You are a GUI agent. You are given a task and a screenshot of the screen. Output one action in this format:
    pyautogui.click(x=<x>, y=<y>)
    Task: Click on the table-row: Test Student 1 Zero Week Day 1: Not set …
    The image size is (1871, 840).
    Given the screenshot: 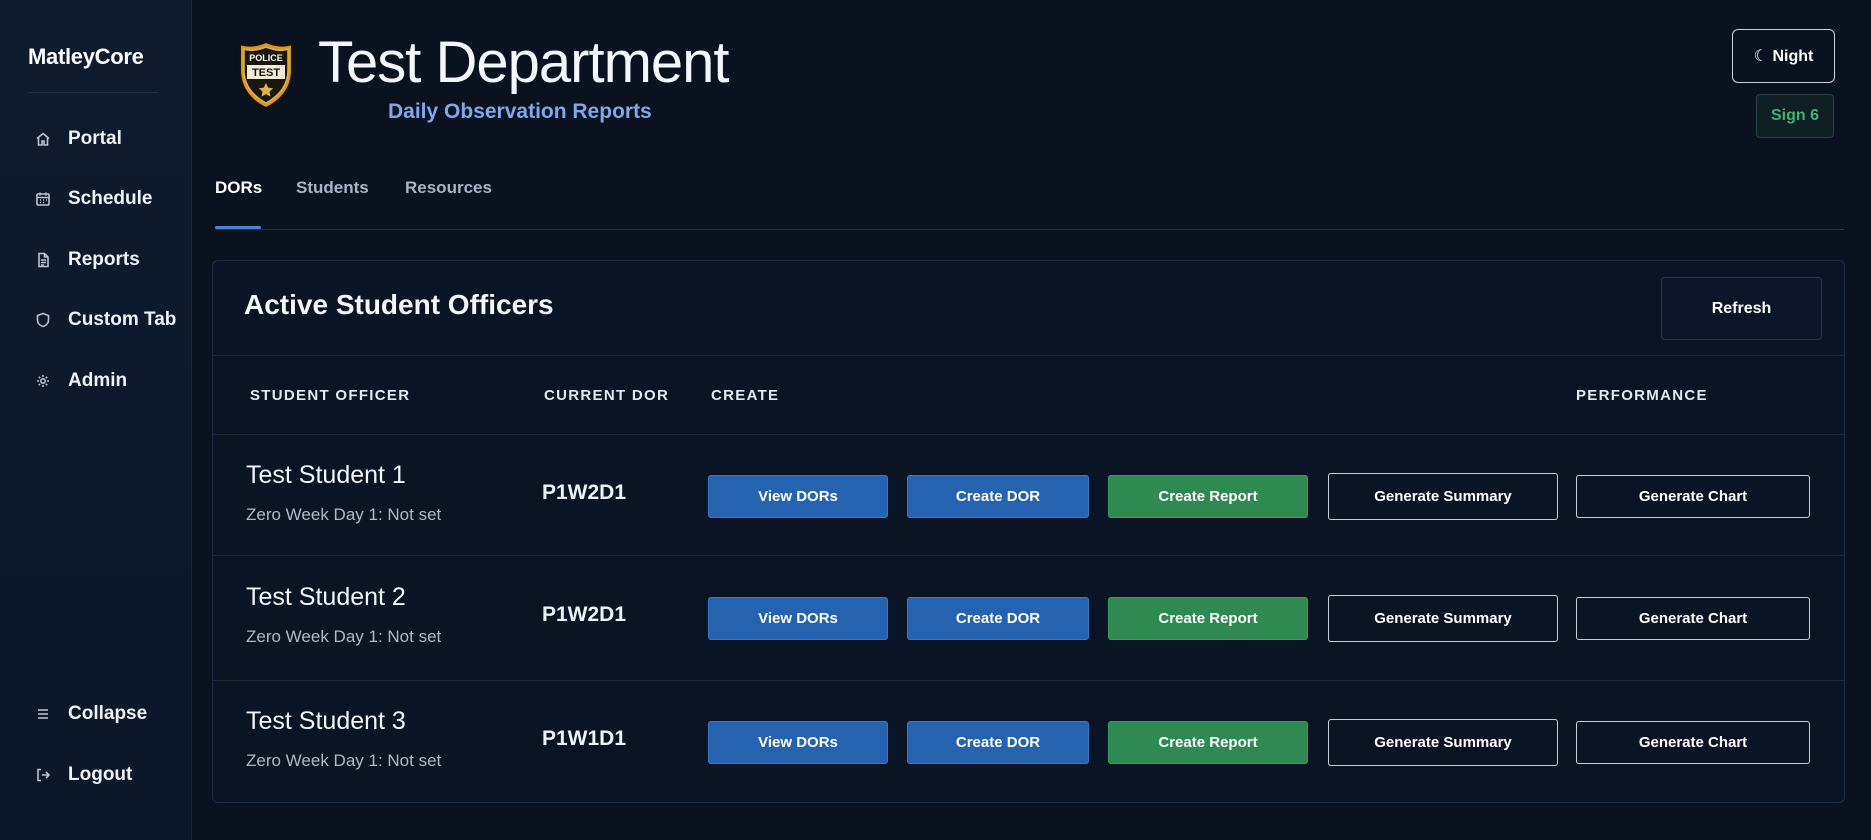 What is the action you would take?
    pyautogui.click(x=1028, y=497)
    